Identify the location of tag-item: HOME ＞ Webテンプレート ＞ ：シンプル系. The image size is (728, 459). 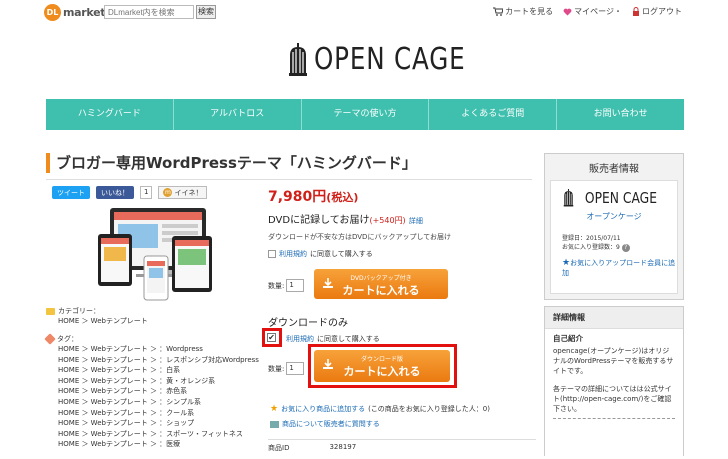
(158, 402).